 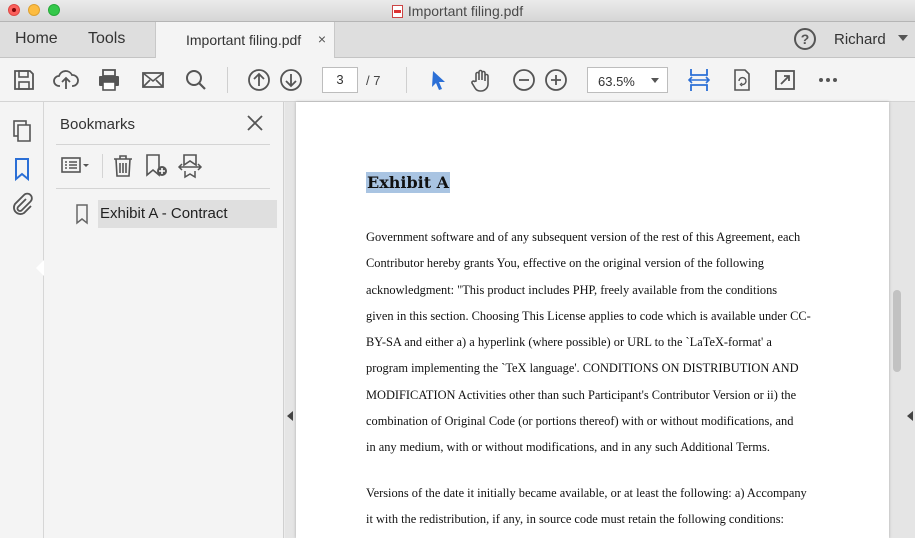 I want to click on bookmark-item: Exhibit A - Contract, so click(x=187, y=214).